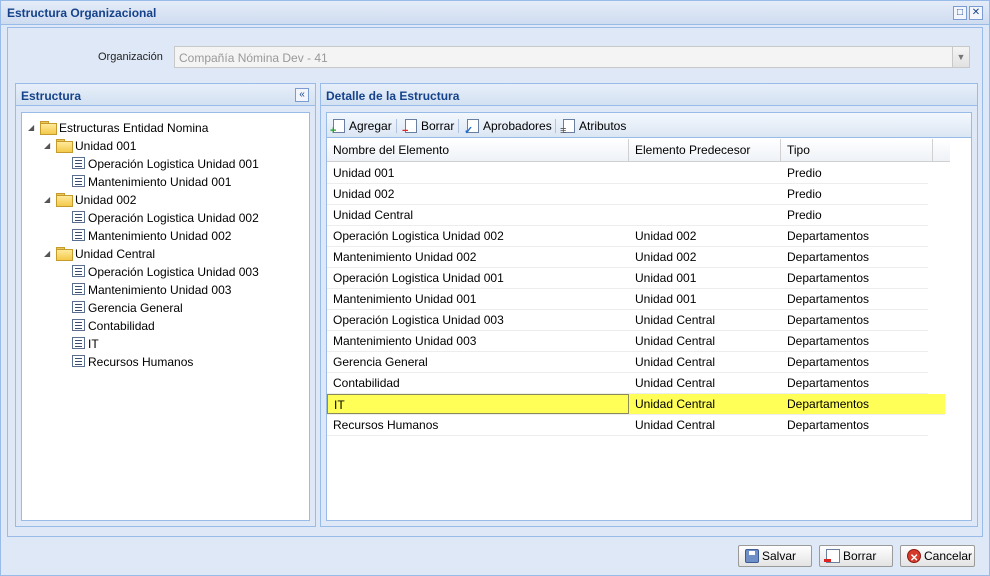  I want to click on add-button-label: Agregar, so click(370, 126).